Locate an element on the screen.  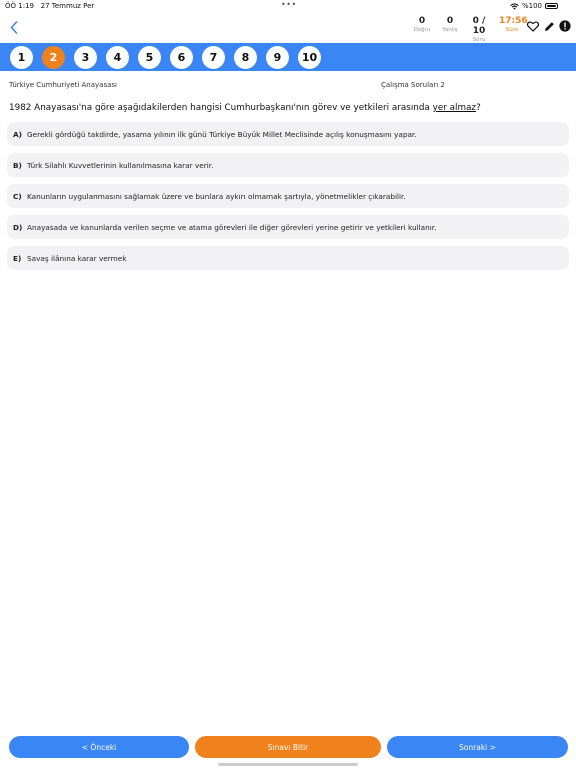
home-indicator is located at coordinates (288, 764).